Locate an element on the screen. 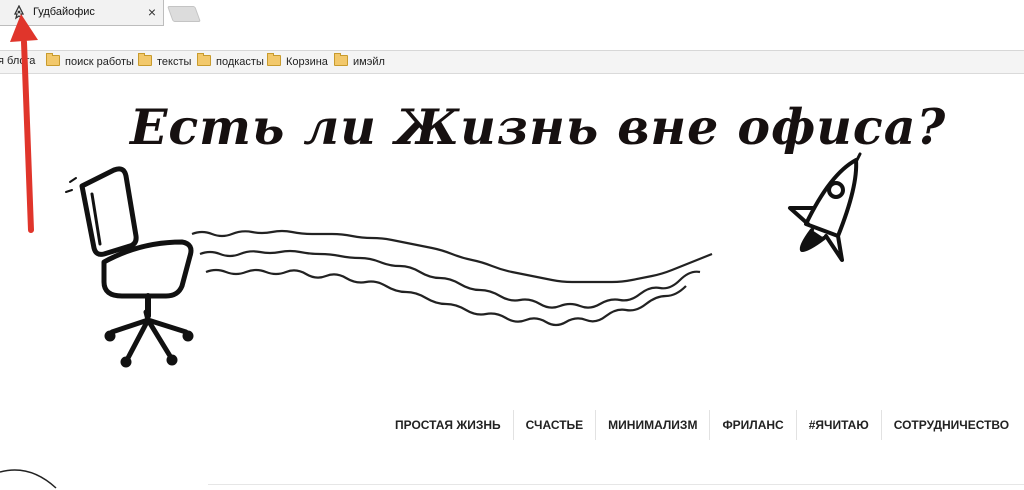 The image size is (1024, 490). nav-i-read: #ЯЧИТАЮ is located at coordinates (838, 425).